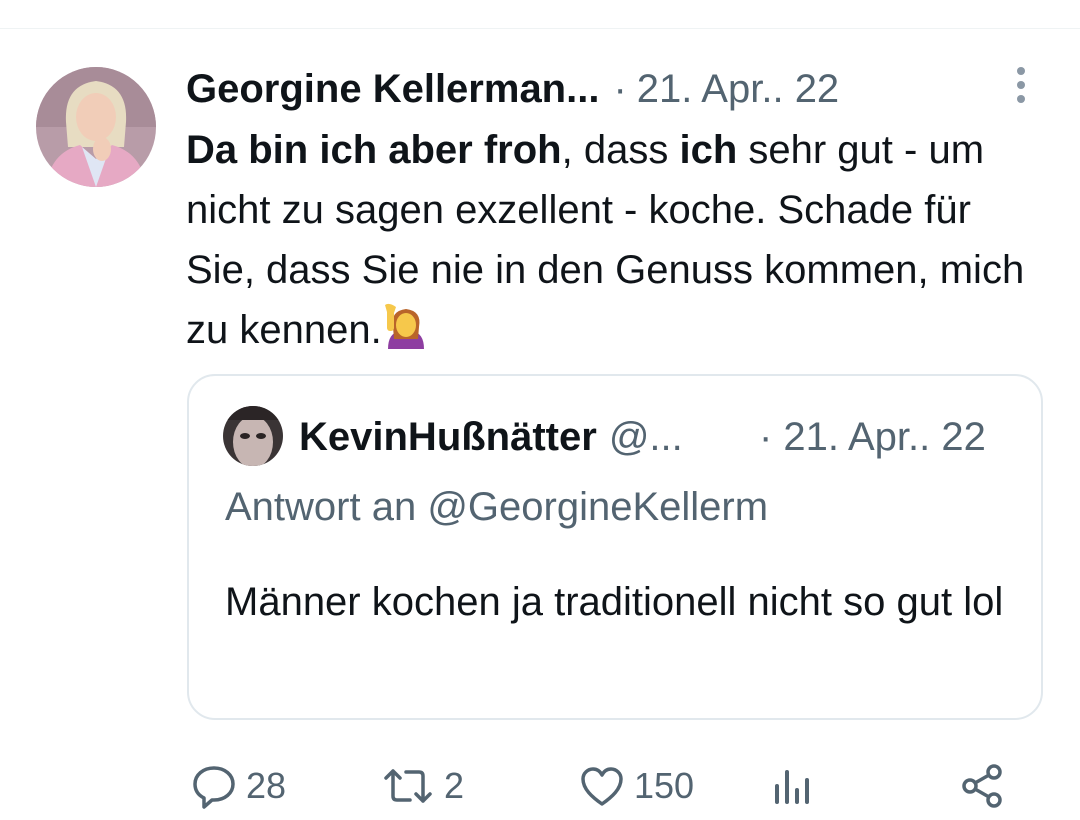 This screenshot has height=820, width=1080. Describe the element at coordinates (872, 437) in the screenshot. I see `quote-date: · 21. Apr.. 22` at that location.